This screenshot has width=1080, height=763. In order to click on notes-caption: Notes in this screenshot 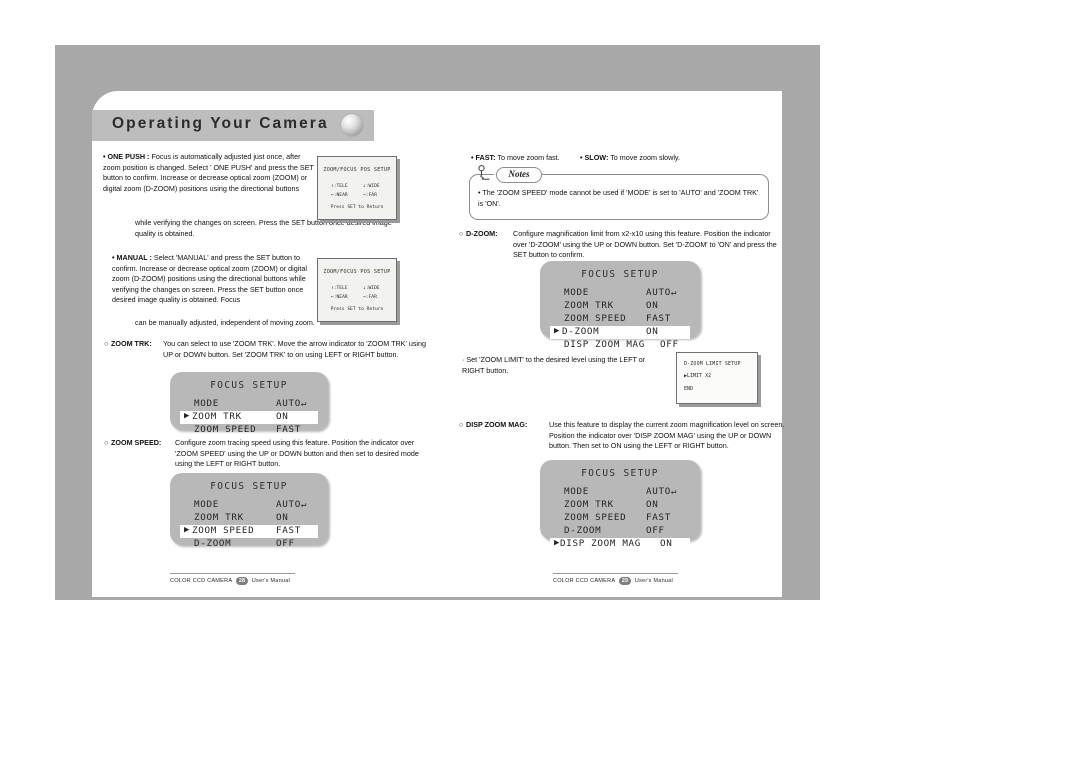, I will do `click(519, 175)`.